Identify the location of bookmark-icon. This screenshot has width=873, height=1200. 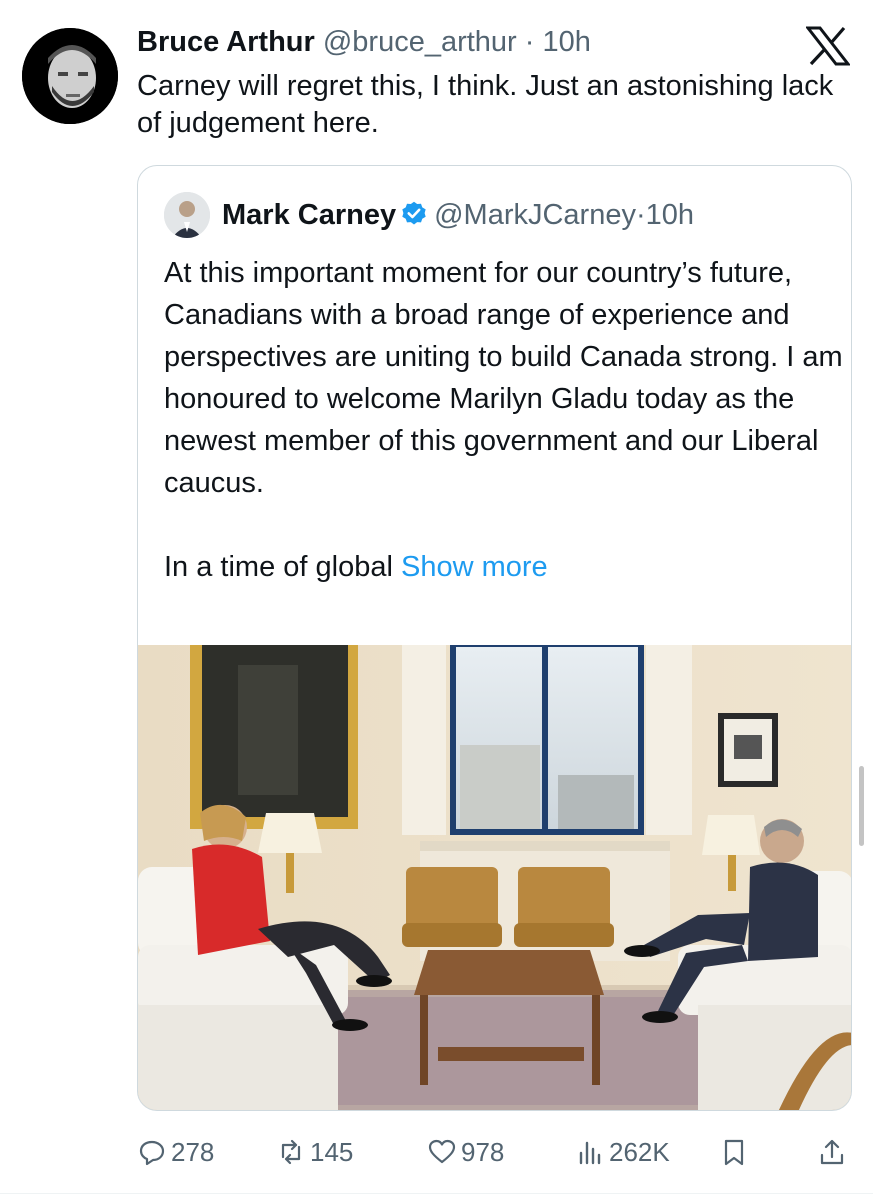
(734, 1152).